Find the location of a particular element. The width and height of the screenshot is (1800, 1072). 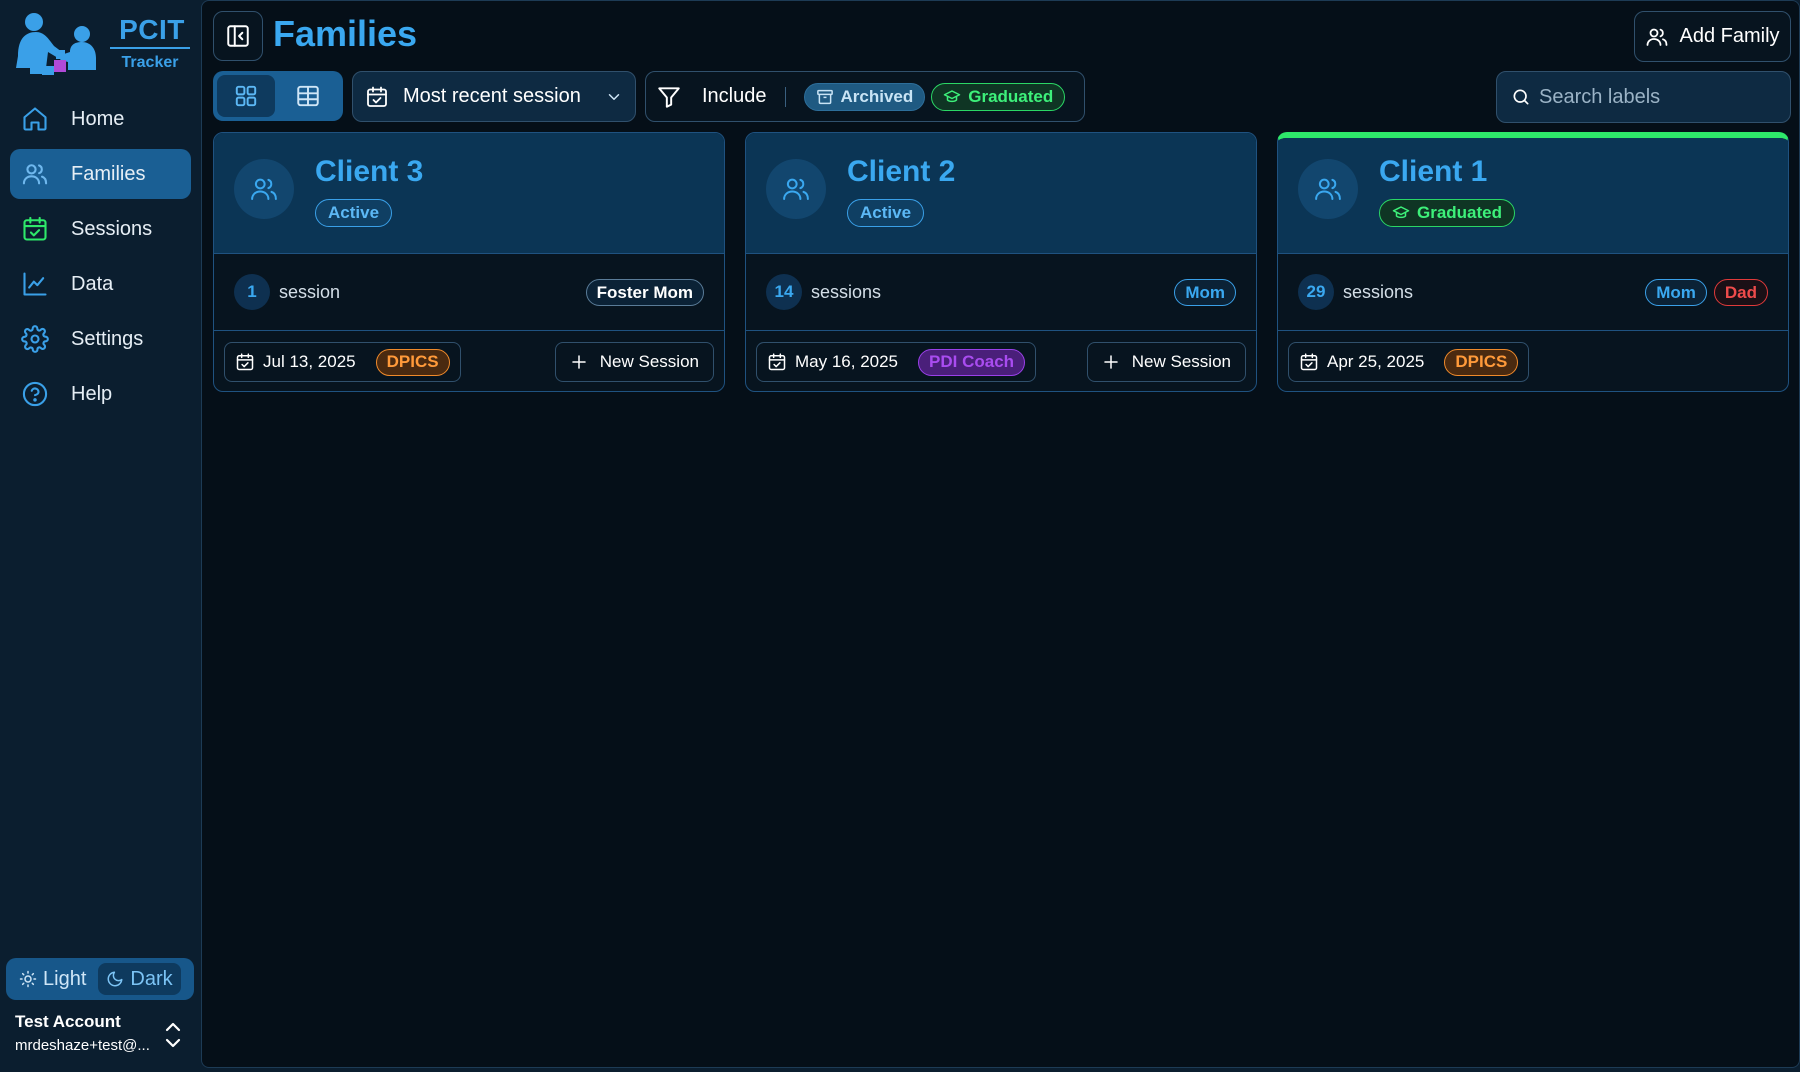

collapse-sidebar-button is located at coordinates (238, 36).